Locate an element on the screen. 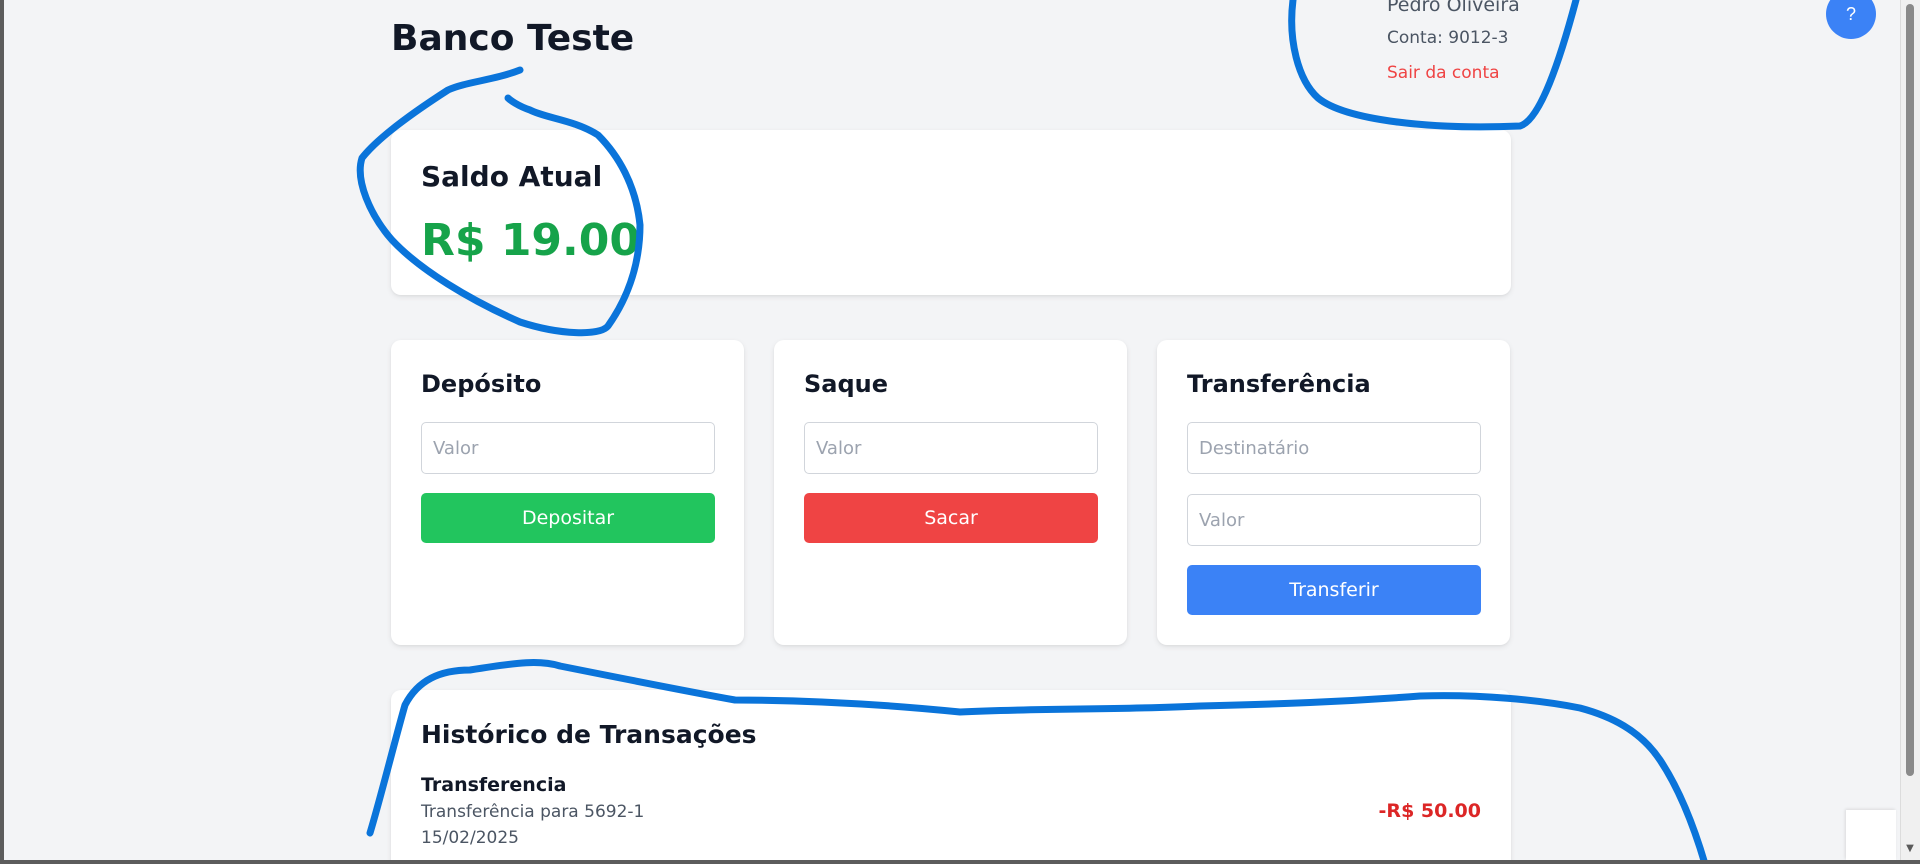 This screenshot has width=1920, height=864. transaction-type: Transferencia is located at coordinates (494, 785).